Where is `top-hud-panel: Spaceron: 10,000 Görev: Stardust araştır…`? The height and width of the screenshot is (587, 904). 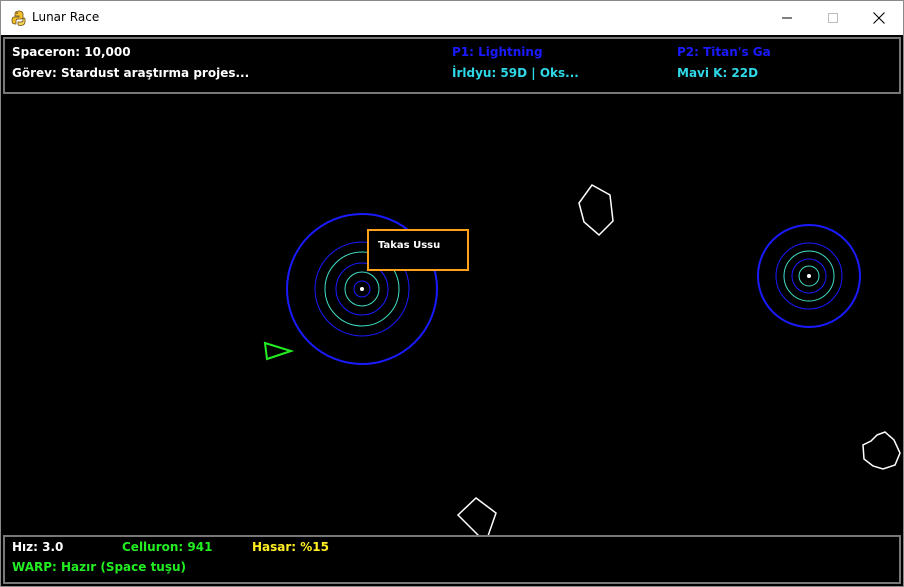
top-hud-panel: Spaceron: 10,000 Görev: Stardust araştır… is located at coordinates (452, 65).